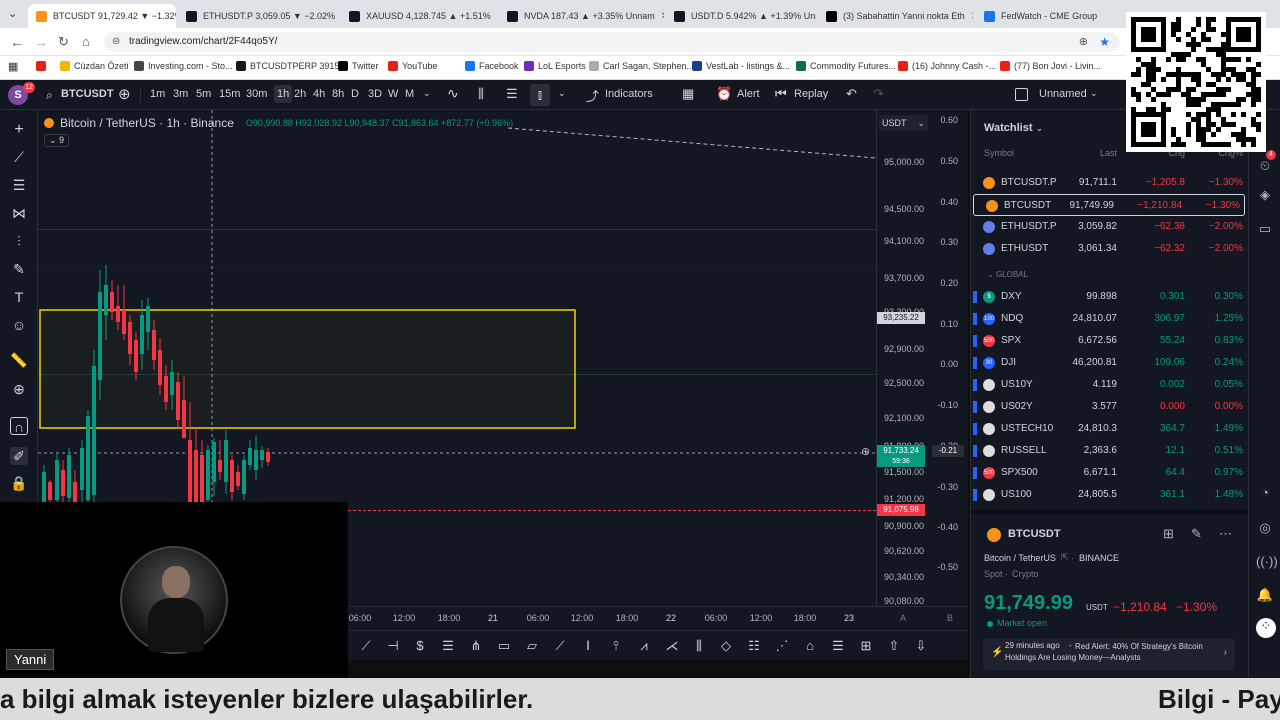 This screenshot has width=1280, height=720. Describe the element at coordinates (754, 646) in the screenshot. I see `fib-levels-icon: ☷` at that location.